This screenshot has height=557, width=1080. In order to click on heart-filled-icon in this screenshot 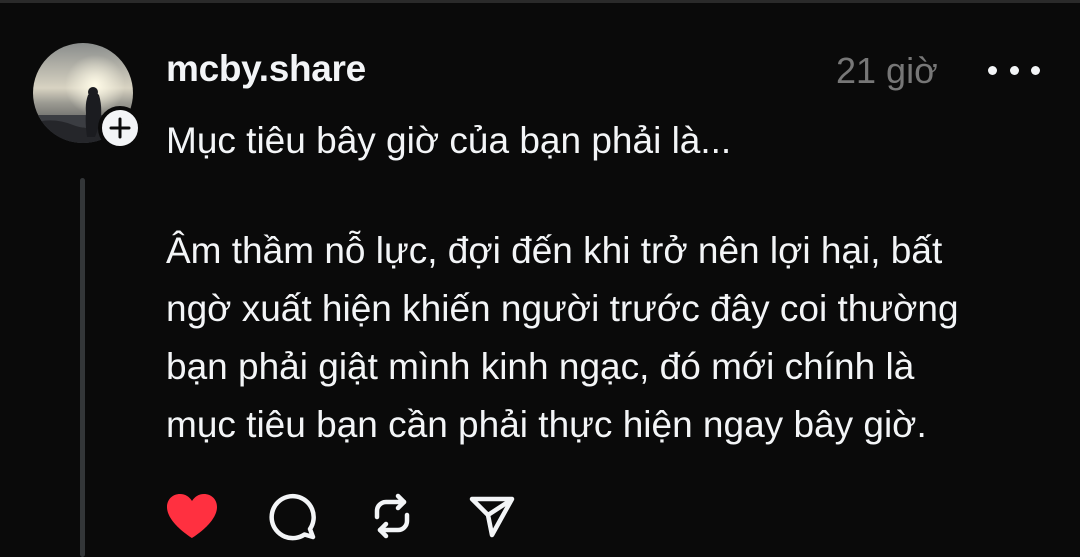, I will do `click(192, 516)`.